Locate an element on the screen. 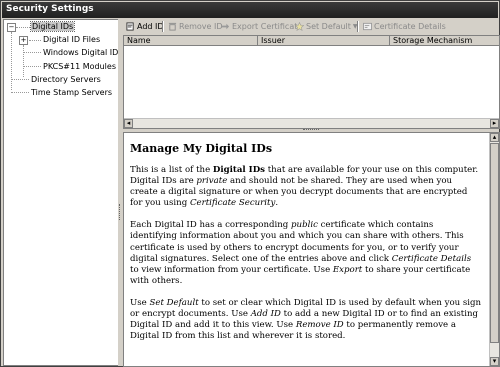  collapse-icon: − is located at coordinates (11, 27).